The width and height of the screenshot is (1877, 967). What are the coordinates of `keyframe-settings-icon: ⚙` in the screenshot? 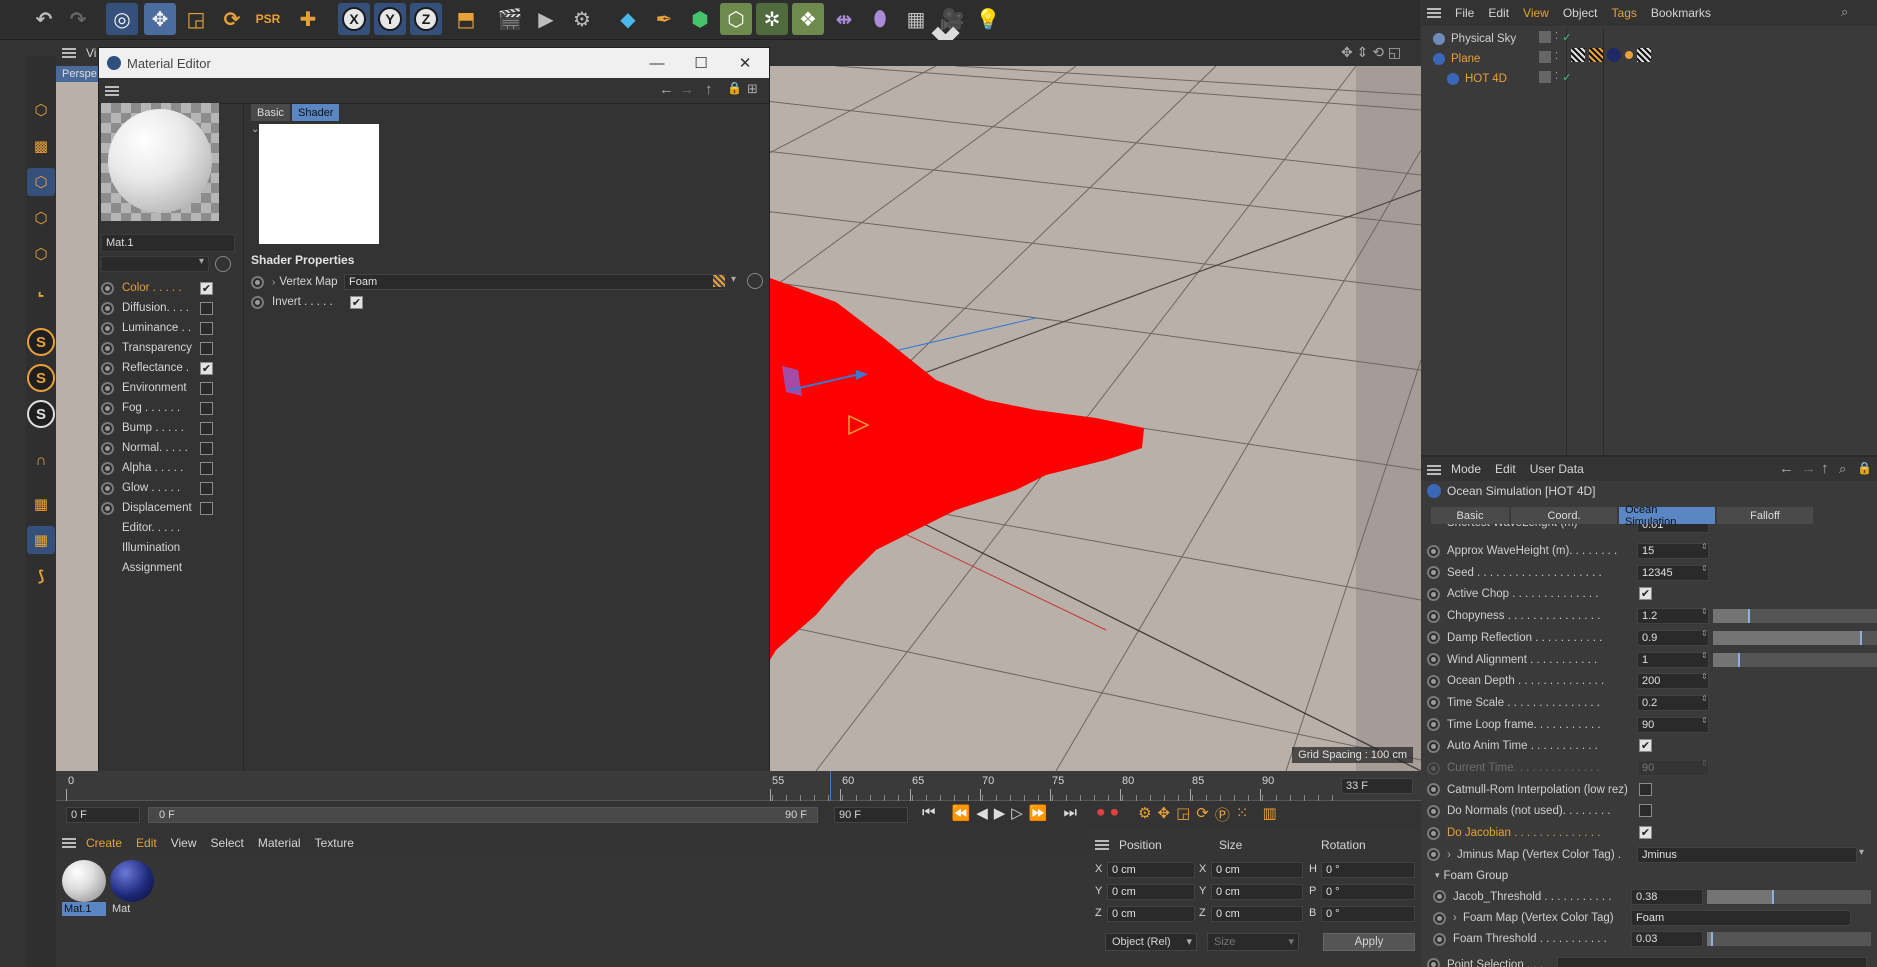 It's located at (1144, 814).